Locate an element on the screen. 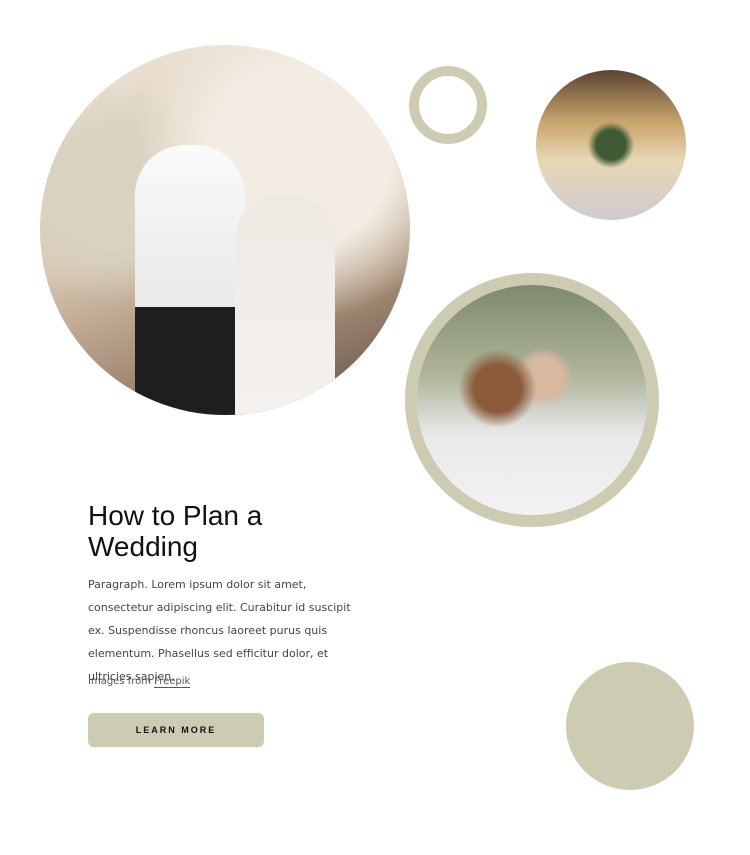  couple-smiling-photo is located at coordinates (532, 400).